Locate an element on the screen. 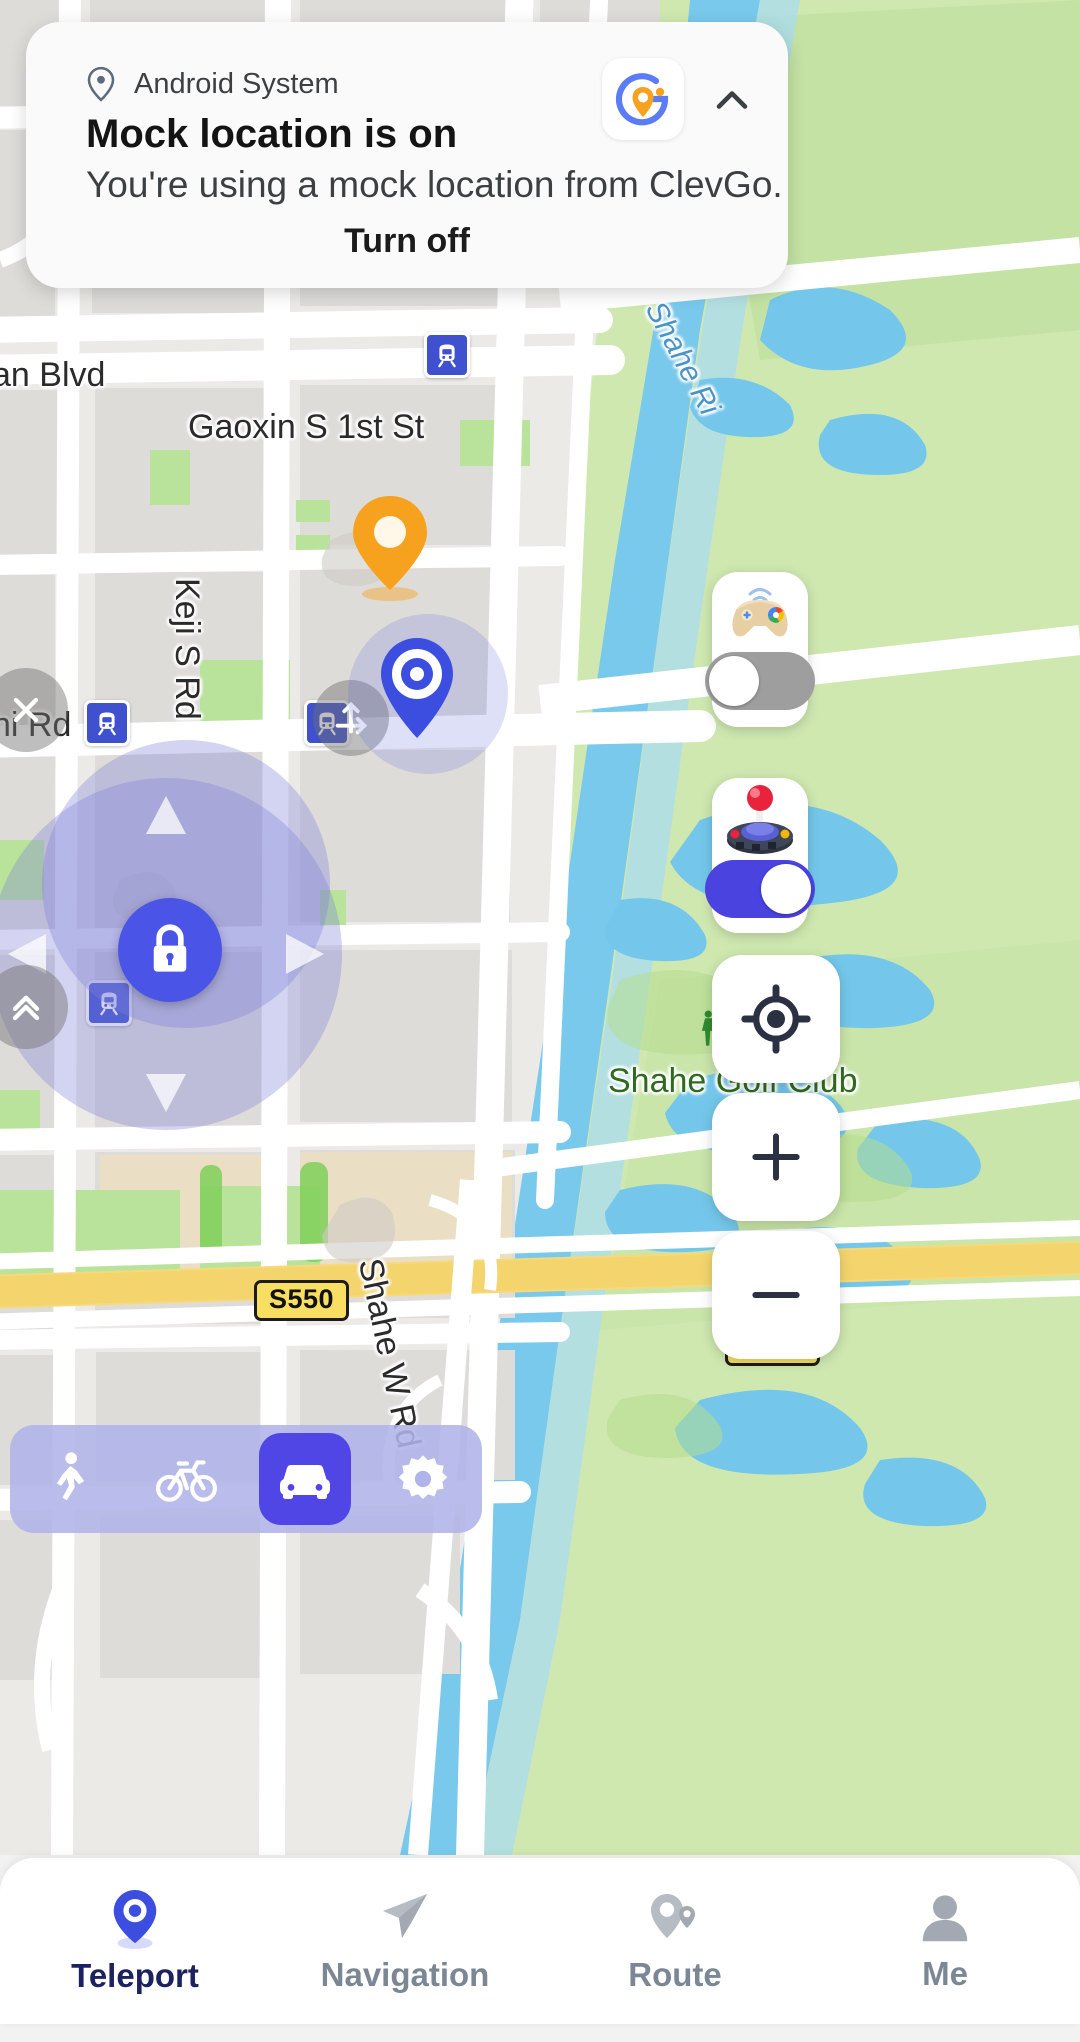 The width and height of the screenshot is (1080, 2042). notification-title: Mock location is on is located at coordinates (272, 134).